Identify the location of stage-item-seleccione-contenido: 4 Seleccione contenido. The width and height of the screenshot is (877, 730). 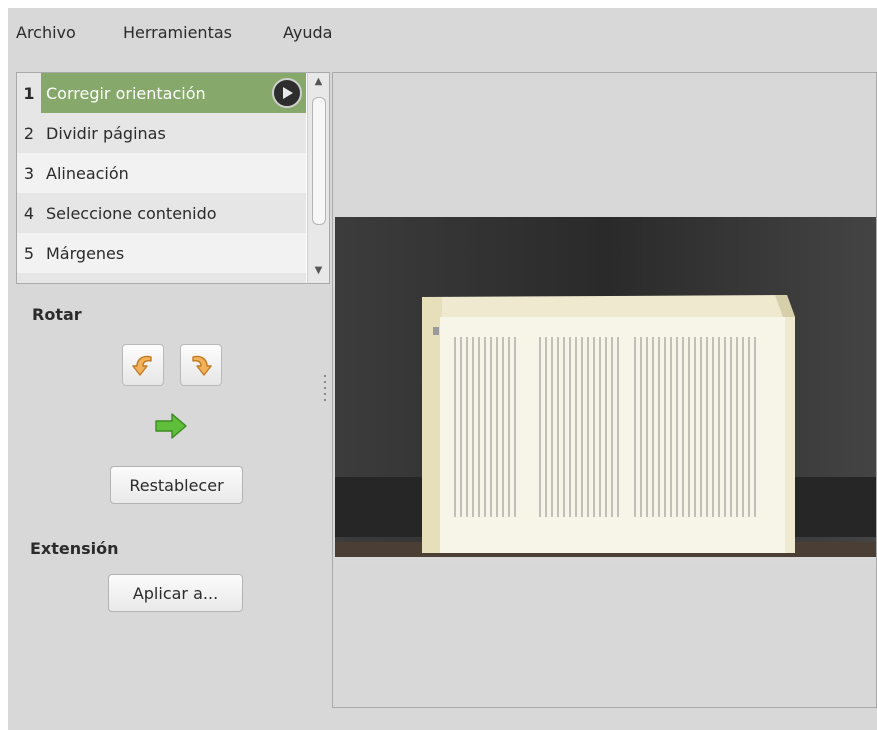
(161, 213).